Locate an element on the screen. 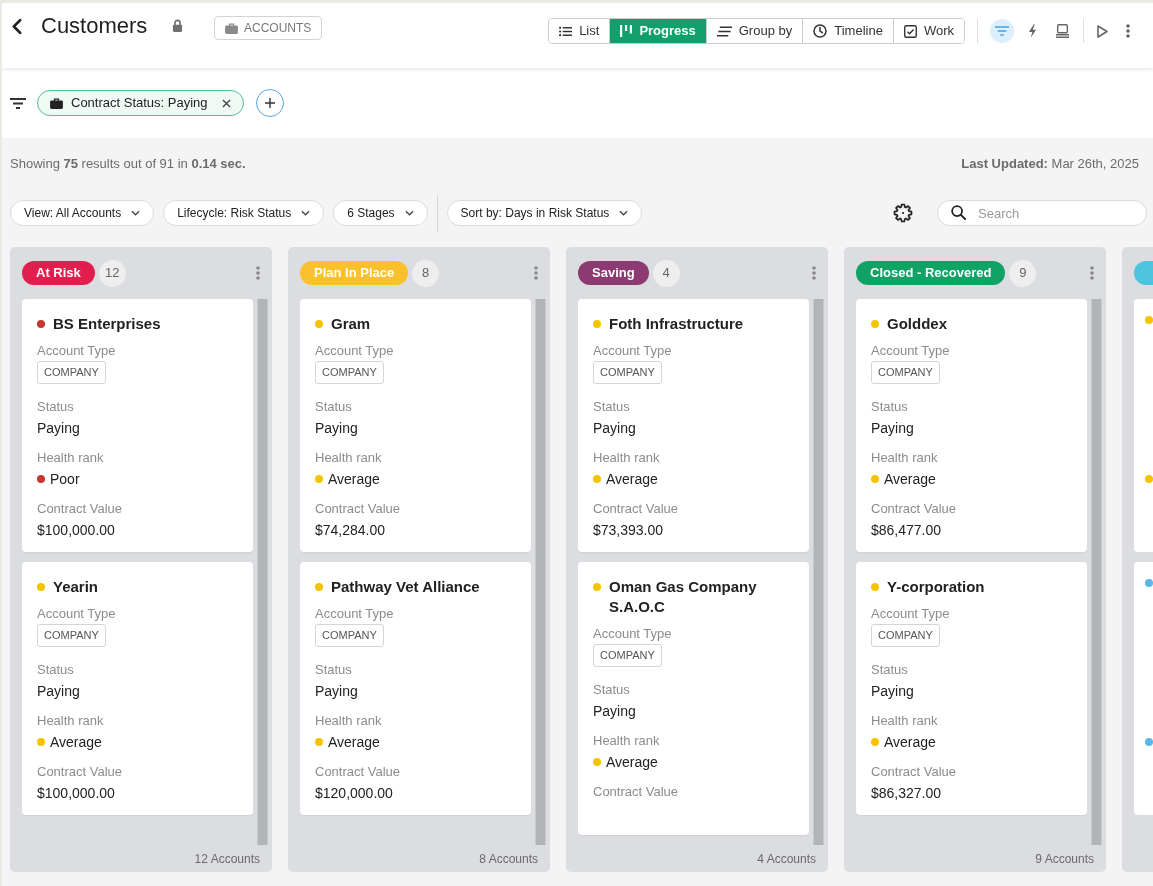 This screenshot has width=1153, height=886. briefcase-icon is located at coordinates (56, 103).